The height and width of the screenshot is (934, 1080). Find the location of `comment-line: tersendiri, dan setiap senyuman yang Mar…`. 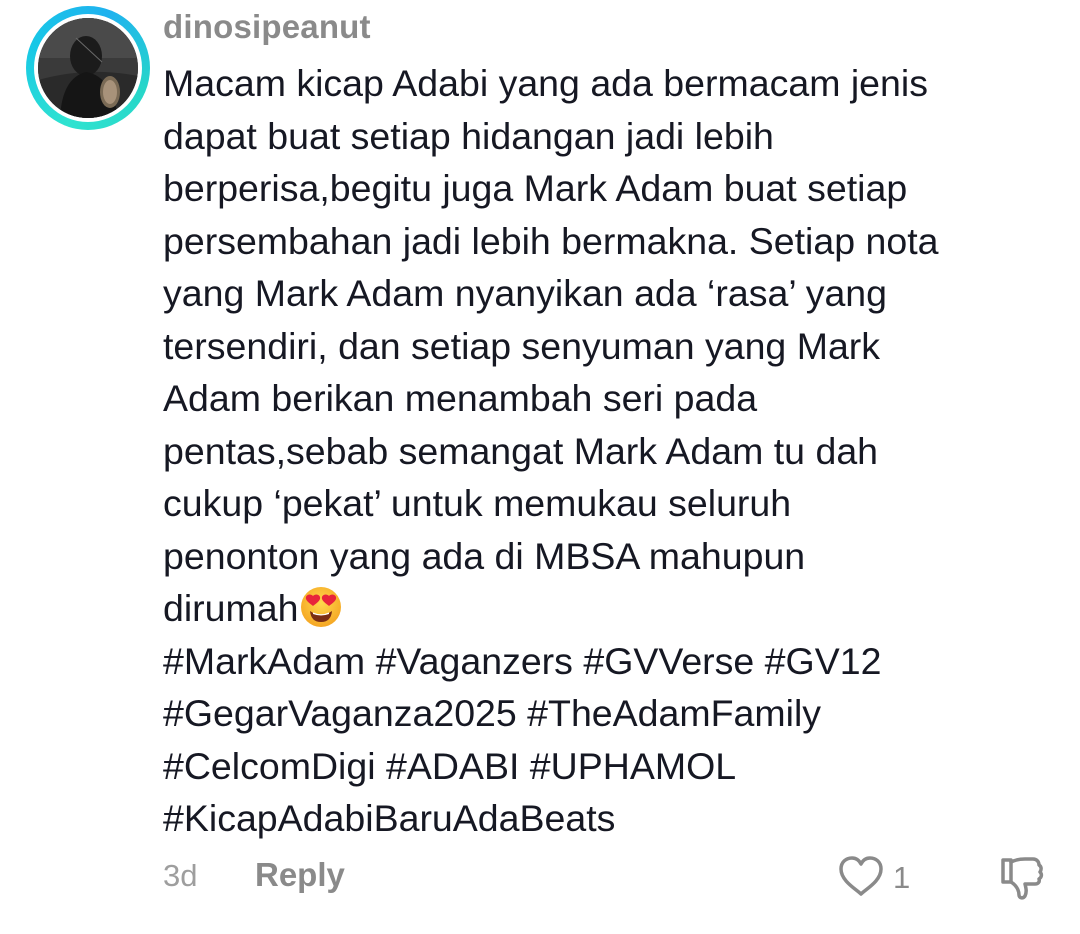

comment-line: tersendiri, dan setiap senyuman yang Mar… is located at coordinates (522, 345).